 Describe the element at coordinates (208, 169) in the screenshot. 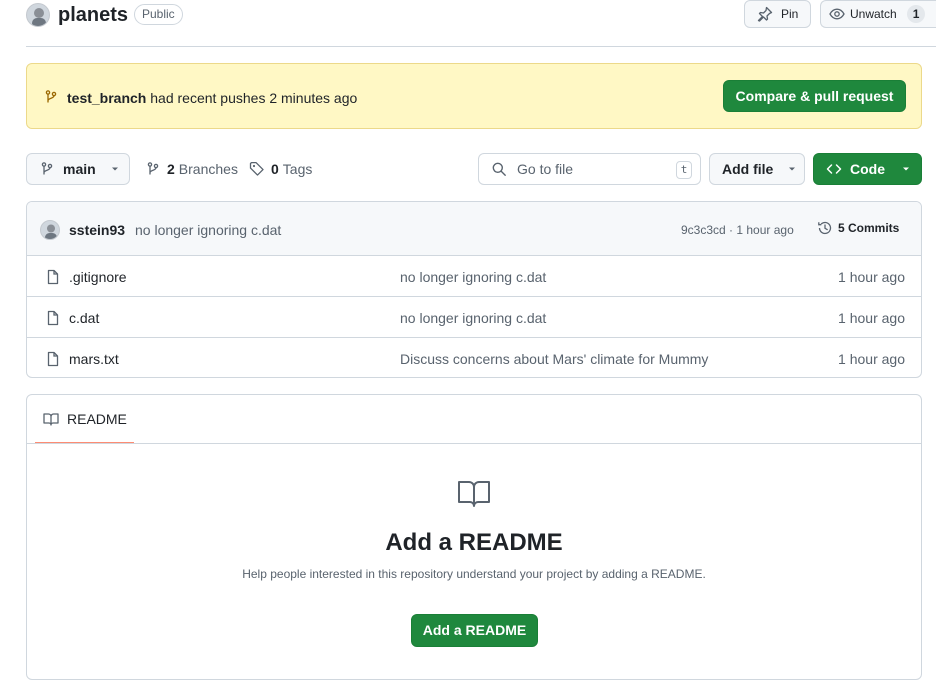

I see `branches-label: Branches` at that location.